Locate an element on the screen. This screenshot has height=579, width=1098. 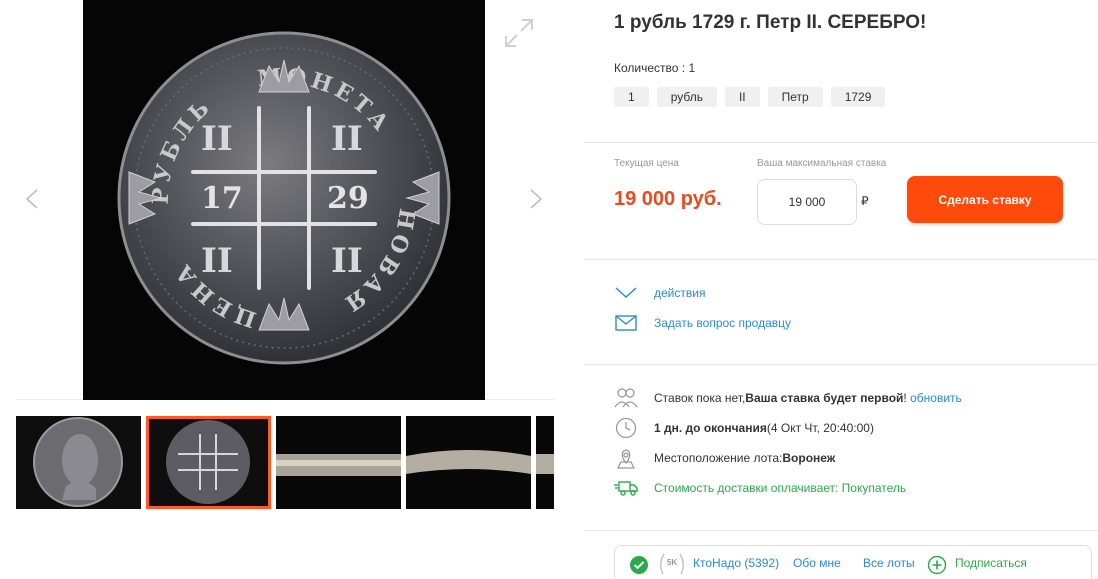
prev-photo-button is located at coordinates (32, 199).